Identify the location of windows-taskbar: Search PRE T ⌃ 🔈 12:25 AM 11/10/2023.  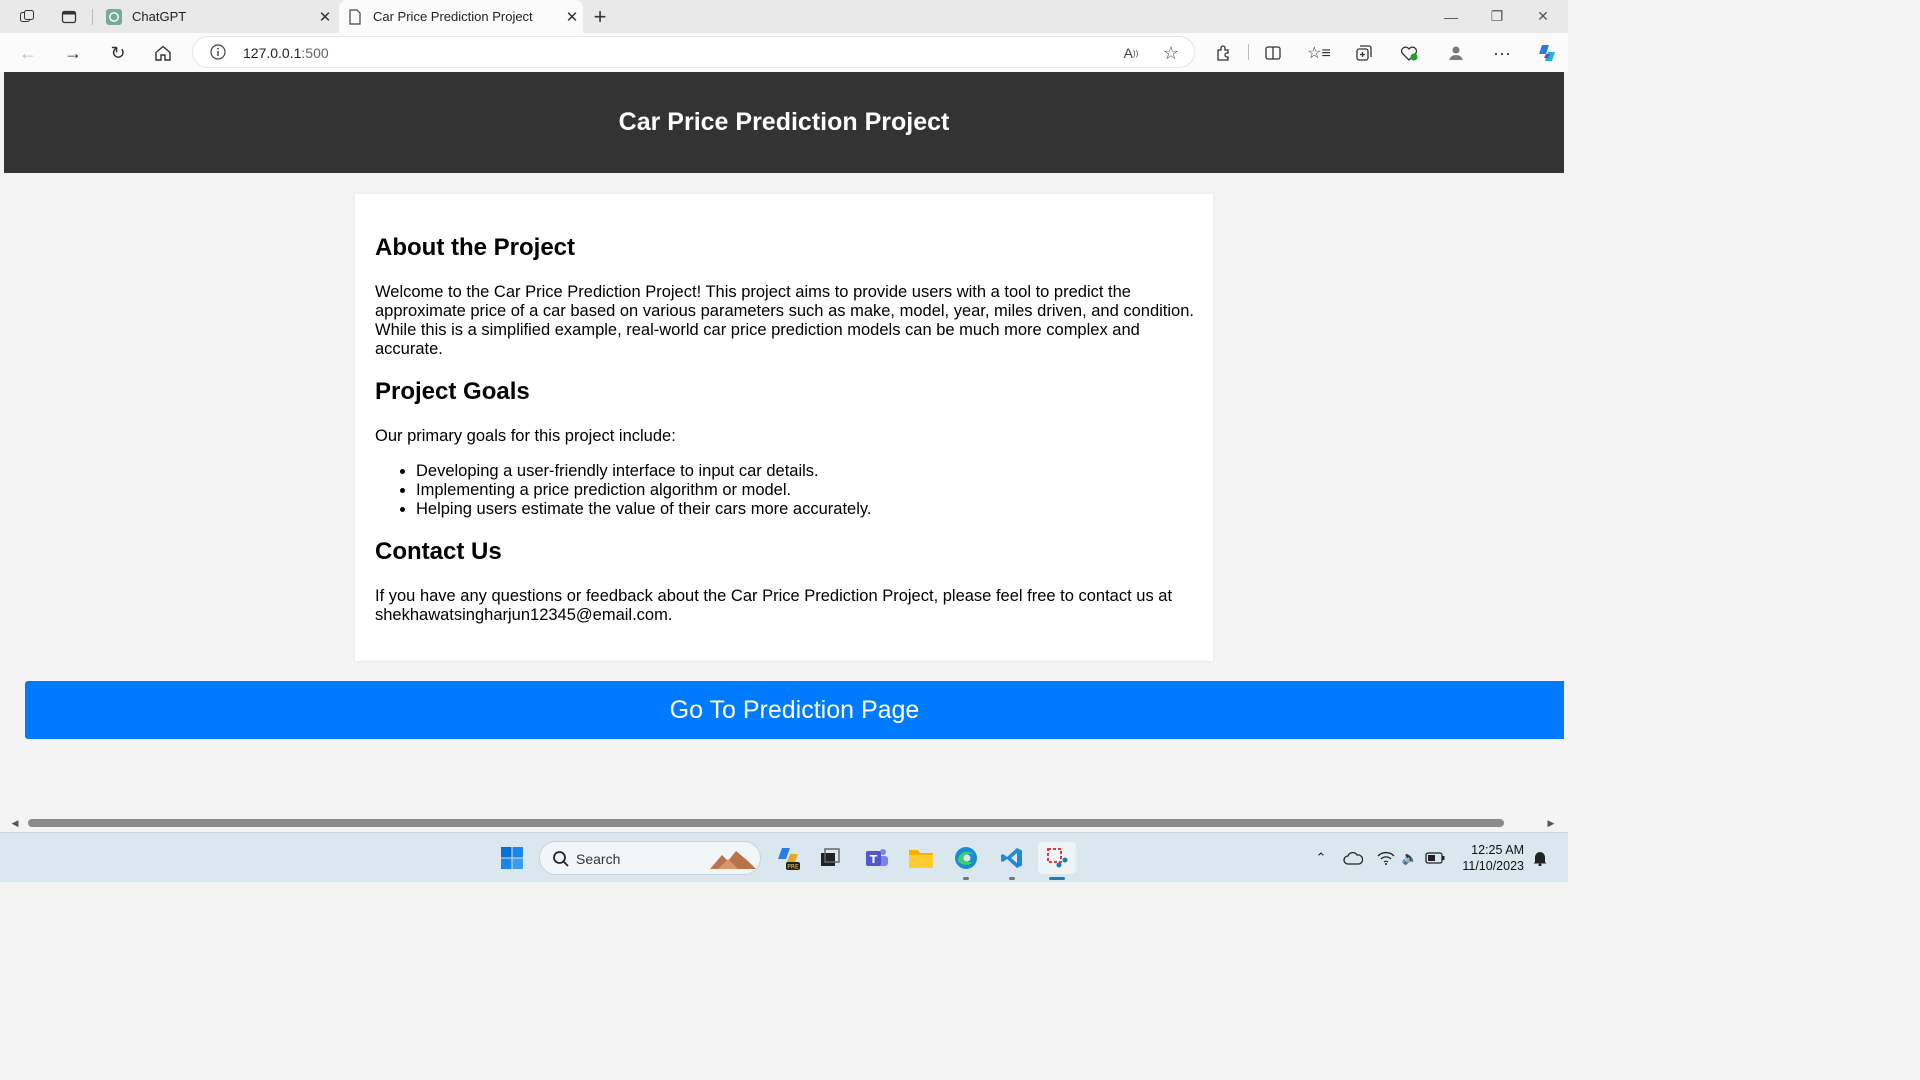
(784, 857).